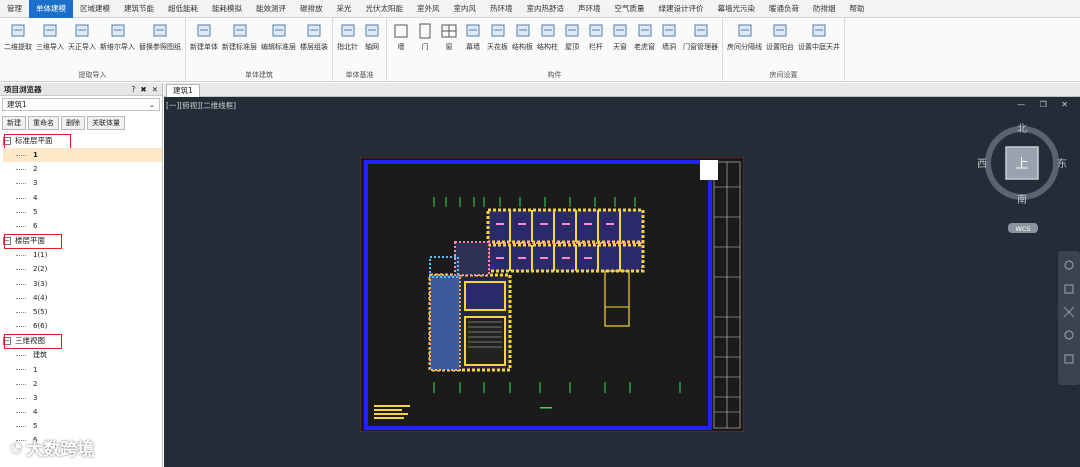 The height and width of the screenshot is (467, 1080). What do you see at coordinates (14, 9) in the screenshot?
I see `menu-item-0: 管理` at bounding box center [14, 9].